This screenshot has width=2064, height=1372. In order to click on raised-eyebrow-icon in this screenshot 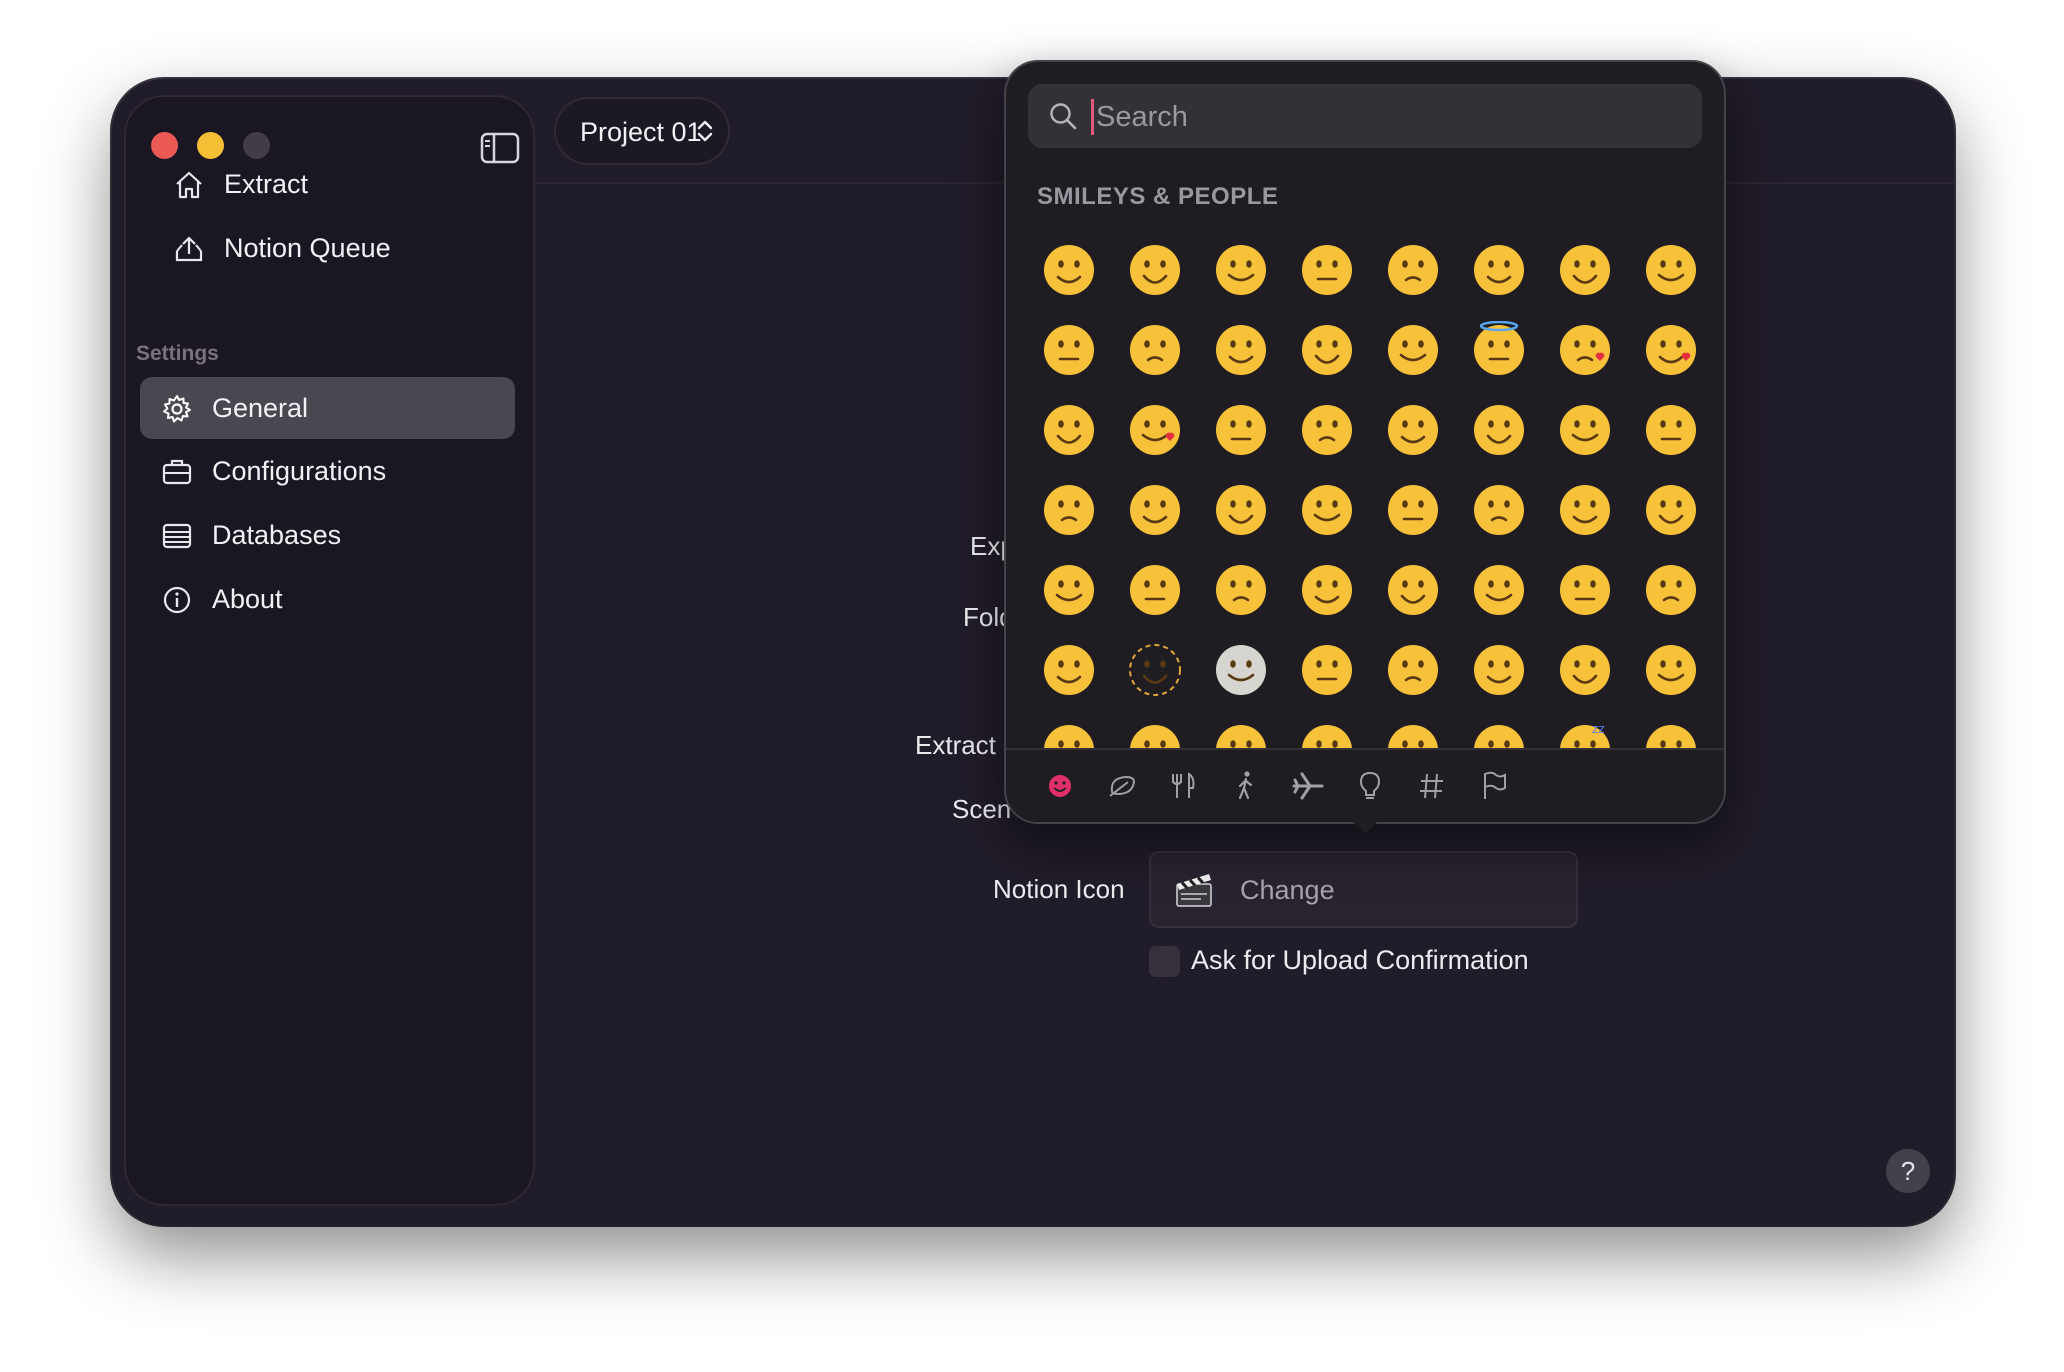, I will do `click(1499, 590)`.